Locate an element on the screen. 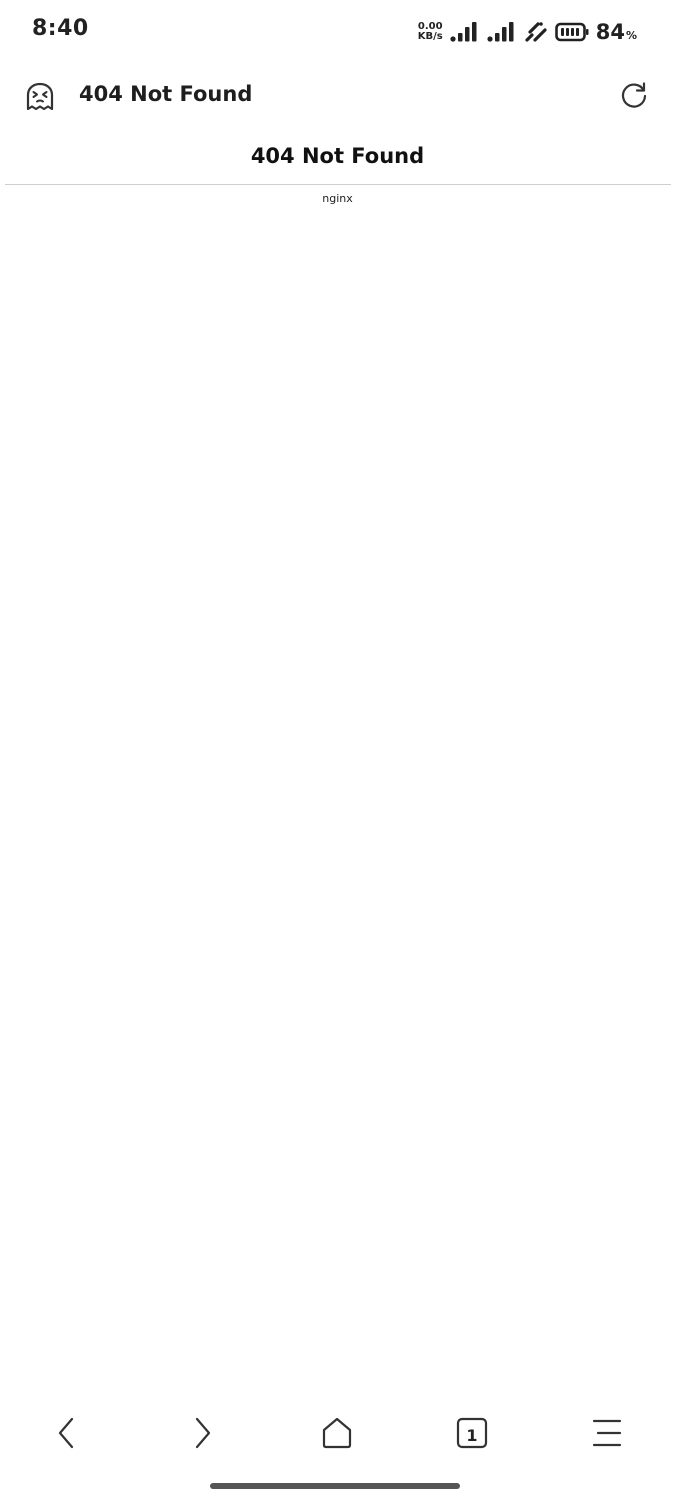 The height and width of the screenshot is (1500, 675). browser-toolbar: 404 Not Found is located at coordinates (337, 97).